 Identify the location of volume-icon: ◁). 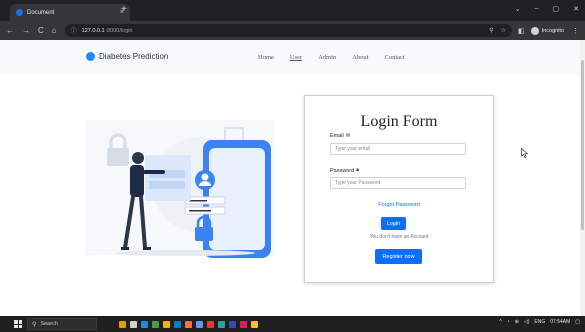
(527, 322).